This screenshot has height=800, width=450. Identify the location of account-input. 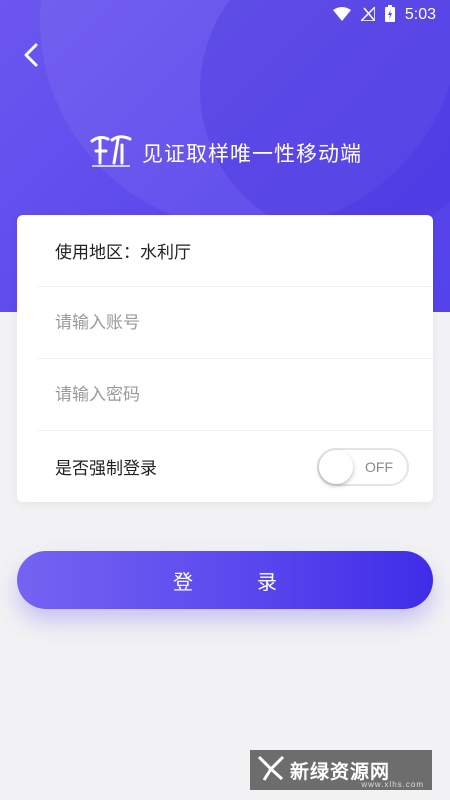
(225, 322).